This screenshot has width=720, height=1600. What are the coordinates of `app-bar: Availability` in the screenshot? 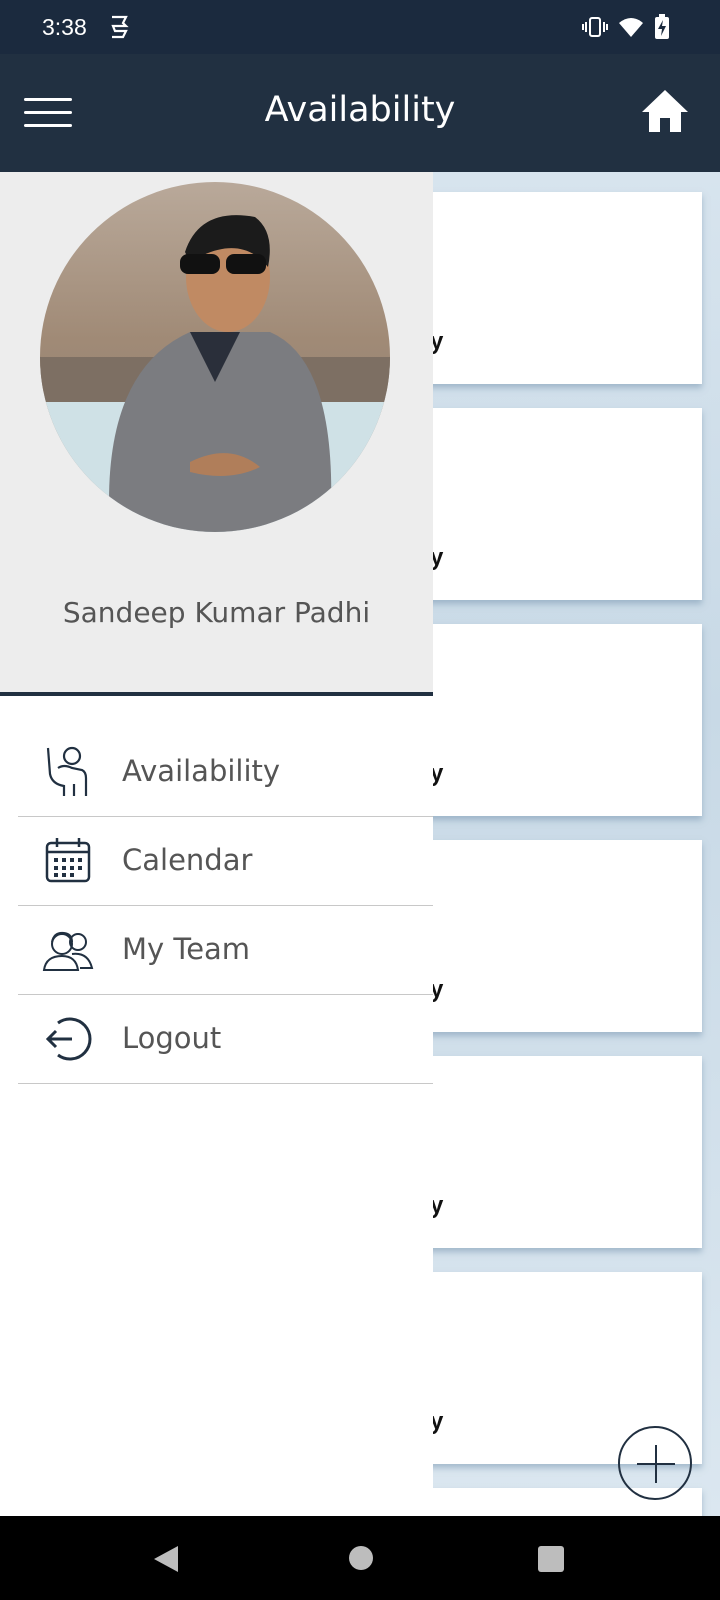 It's located at (360, 113).